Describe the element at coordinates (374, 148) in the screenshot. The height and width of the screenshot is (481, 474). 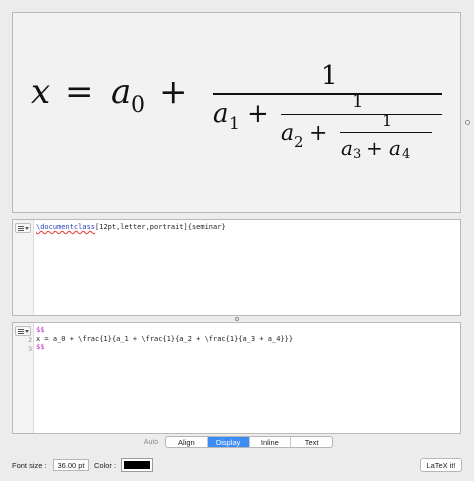
I see `formula-plus-4: +` at that location.